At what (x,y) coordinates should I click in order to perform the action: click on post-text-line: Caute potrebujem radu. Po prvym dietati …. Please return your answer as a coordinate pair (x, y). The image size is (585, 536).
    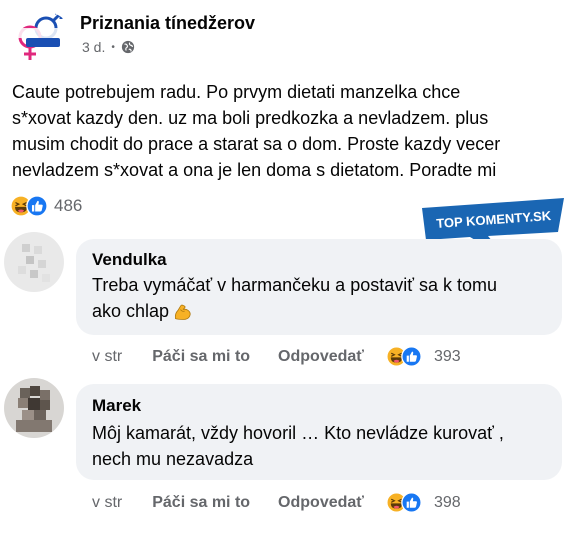
    Looking at the image, I should click on (236, 92).